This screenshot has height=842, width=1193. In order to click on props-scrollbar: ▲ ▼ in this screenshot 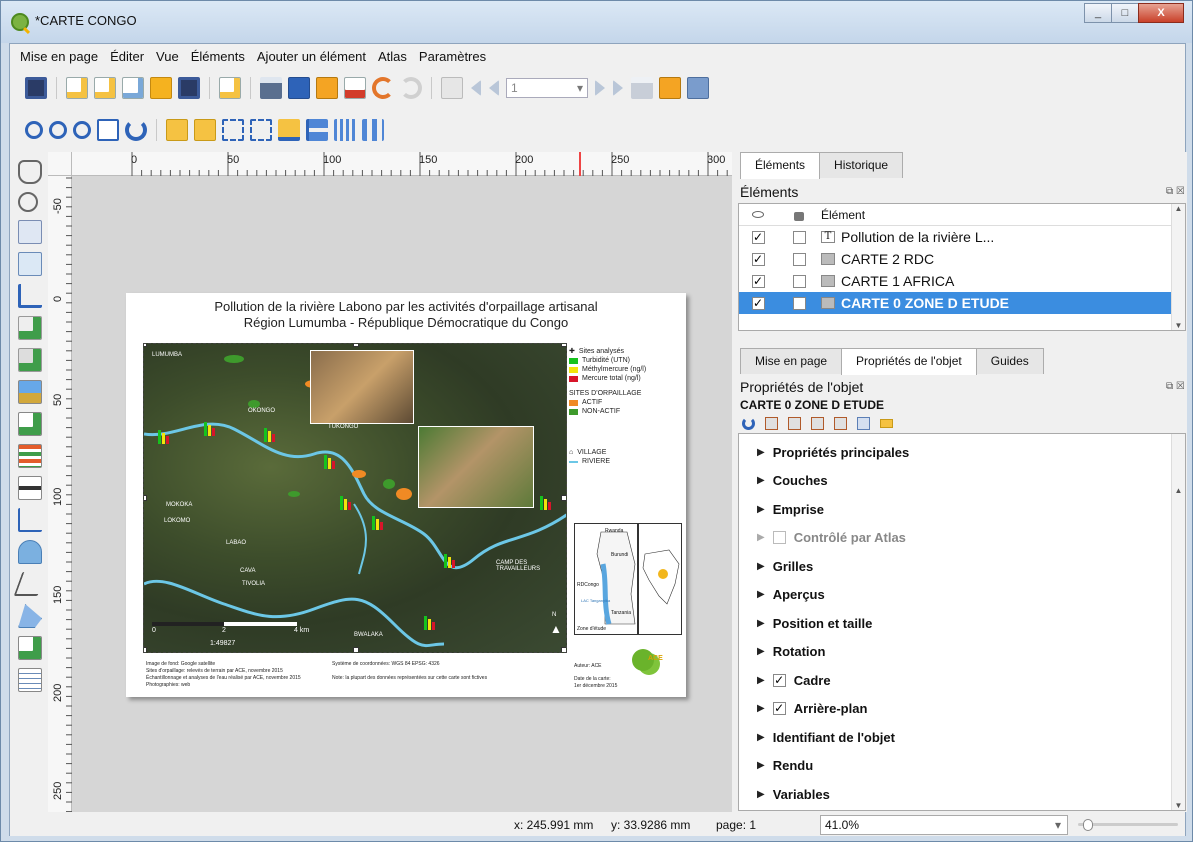, I will do `click(1178, 622)`.